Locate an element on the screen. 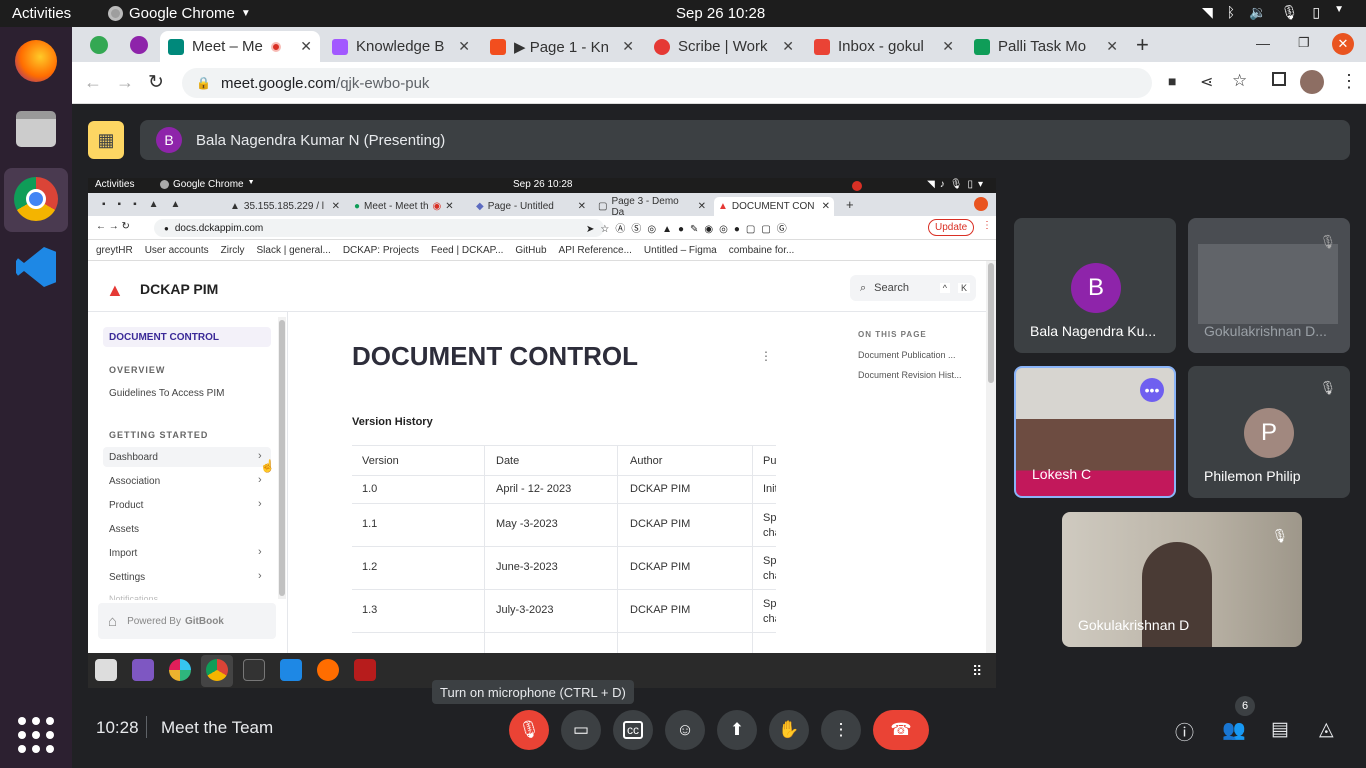 The height and width of the screenshot is (768, 1366). sheets-icon is located at coordinates (982, 46).